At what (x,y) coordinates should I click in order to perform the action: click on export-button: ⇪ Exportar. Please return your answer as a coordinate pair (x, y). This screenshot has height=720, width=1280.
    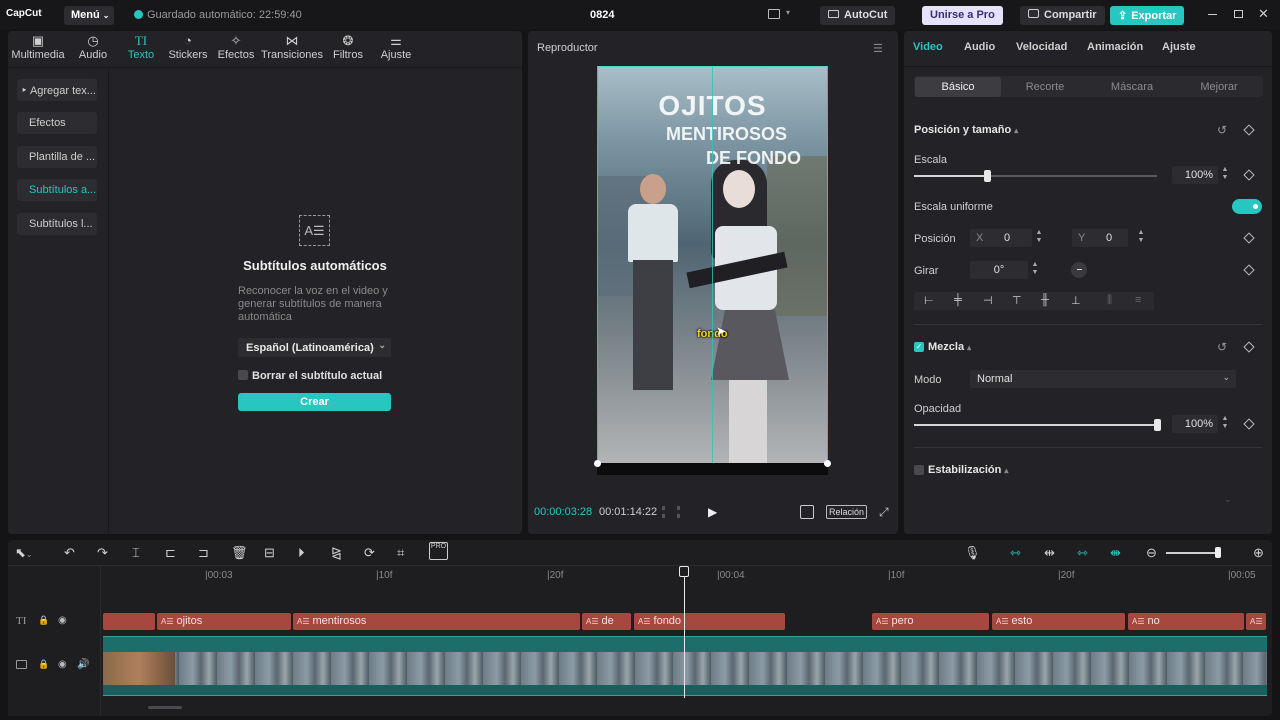
    Looking at the image, I should click on (1147, 15).